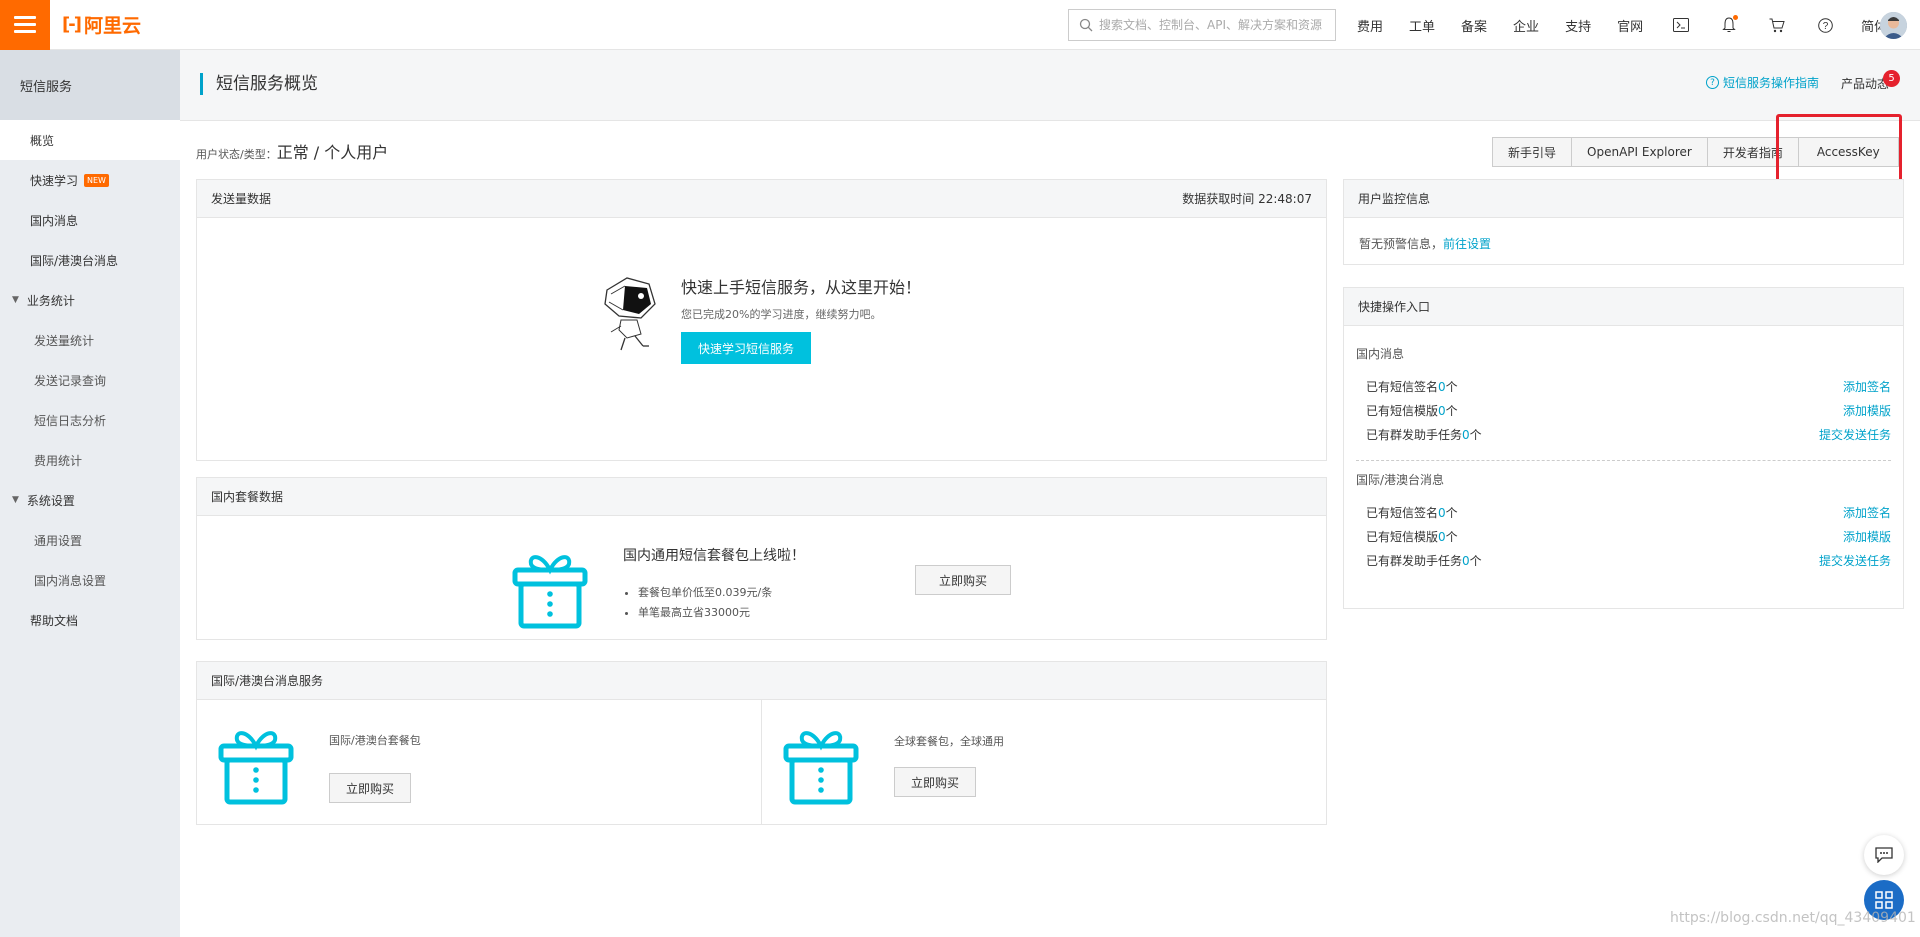  What do you see at coordinates (1639, 152) in the screenshot?
I see `openapi-explorer-button: OpenAPI Explorer` at bounding box center [1639, 152].